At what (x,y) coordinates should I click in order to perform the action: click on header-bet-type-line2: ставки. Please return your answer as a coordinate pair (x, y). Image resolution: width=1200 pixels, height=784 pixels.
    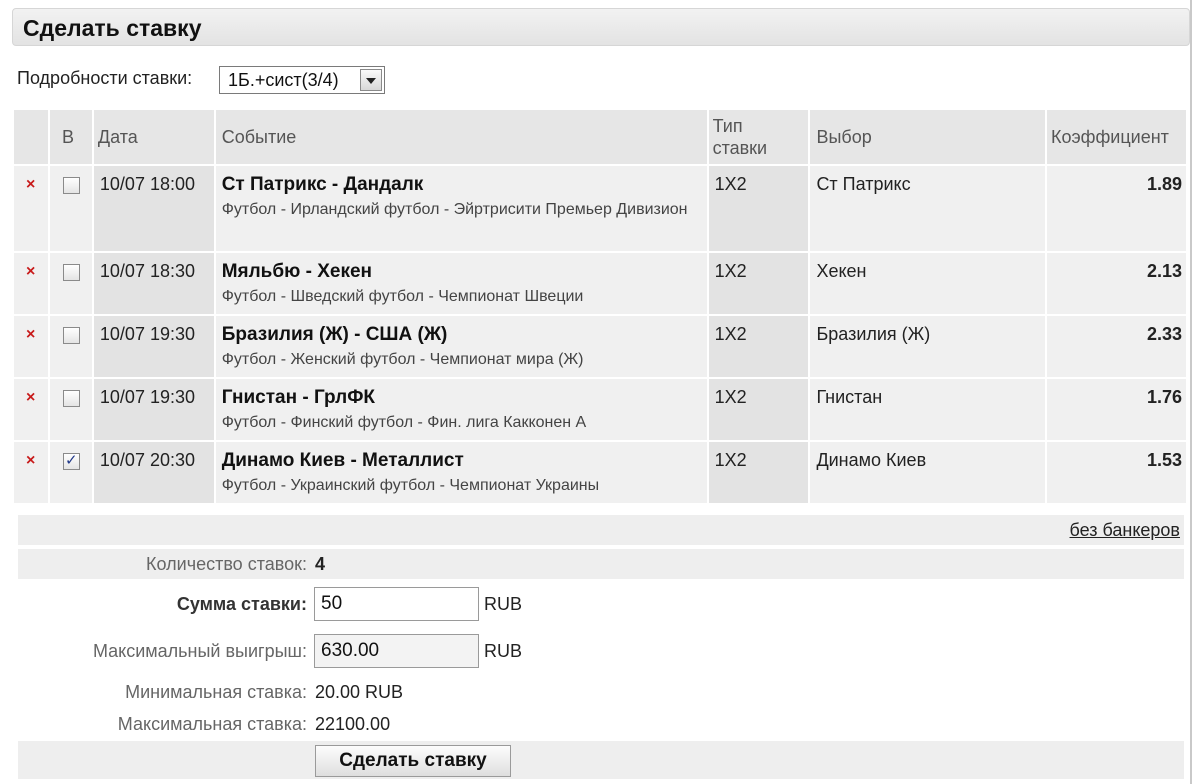
    Looking at the image, I should click on (740, 148).